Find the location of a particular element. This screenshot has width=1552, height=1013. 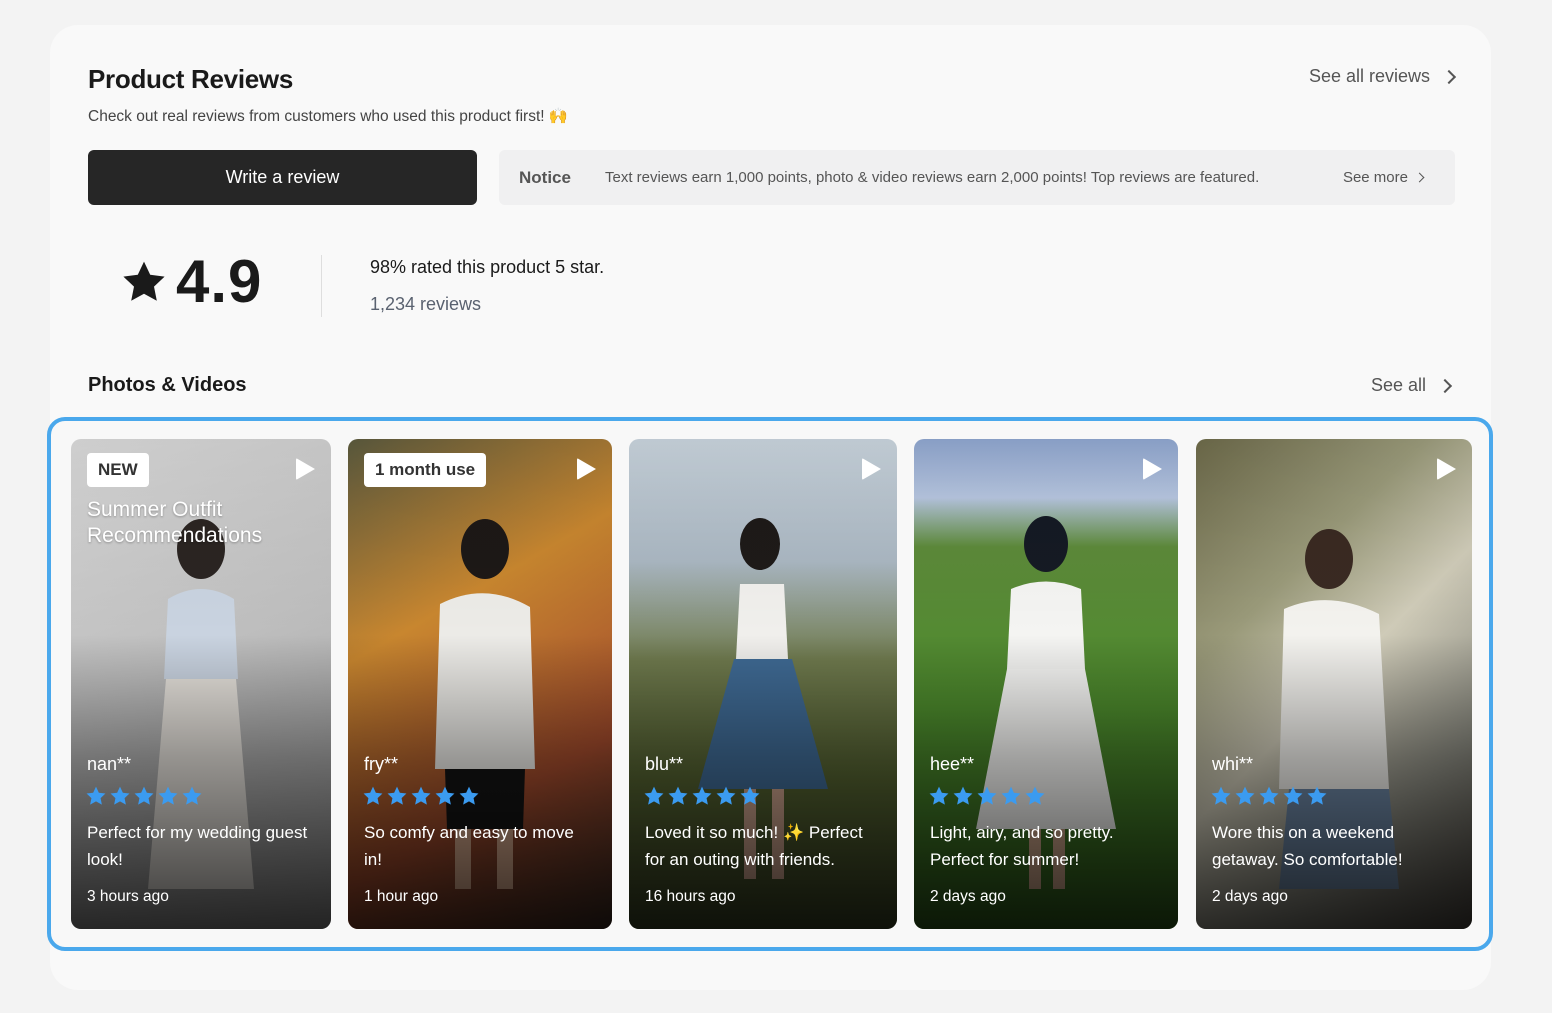

write-review-button: Write a review is located at coordinates (282, 177).